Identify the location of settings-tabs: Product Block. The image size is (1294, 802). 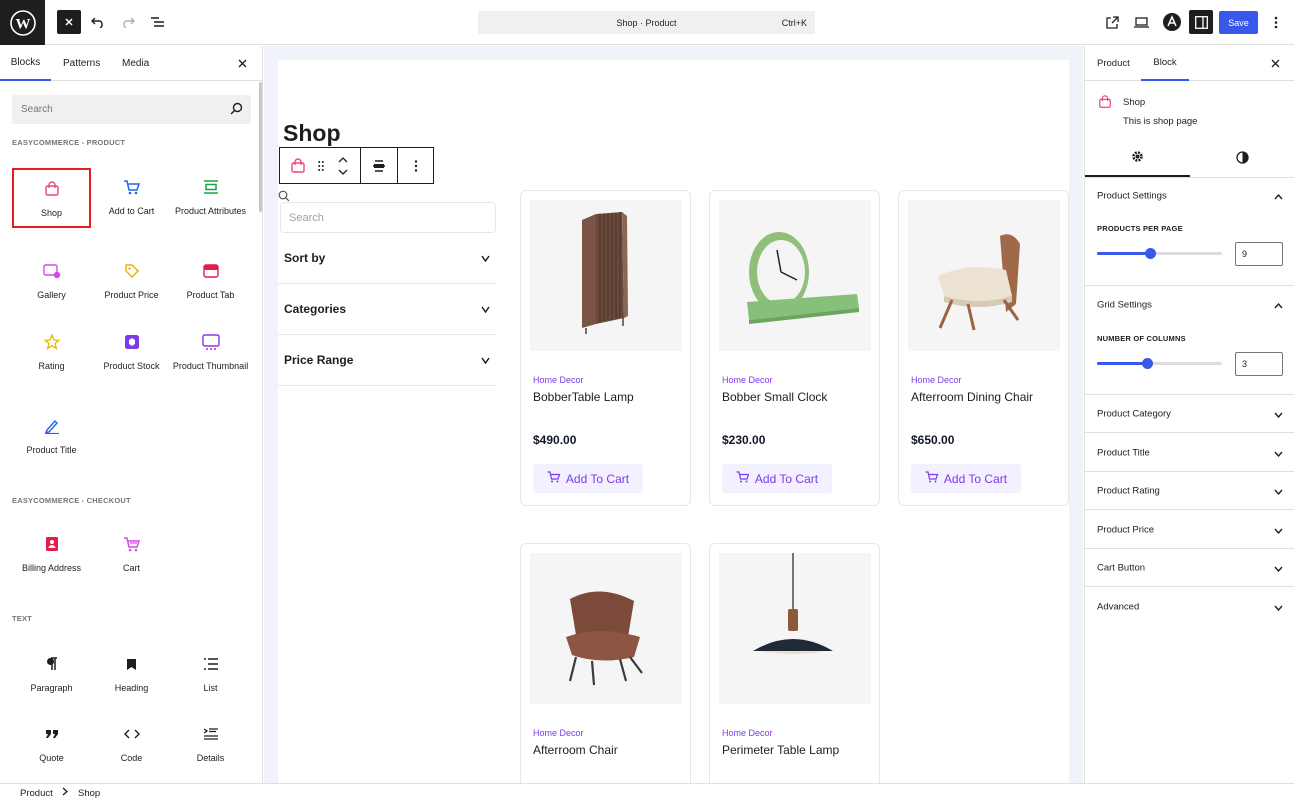
(1189, 63).